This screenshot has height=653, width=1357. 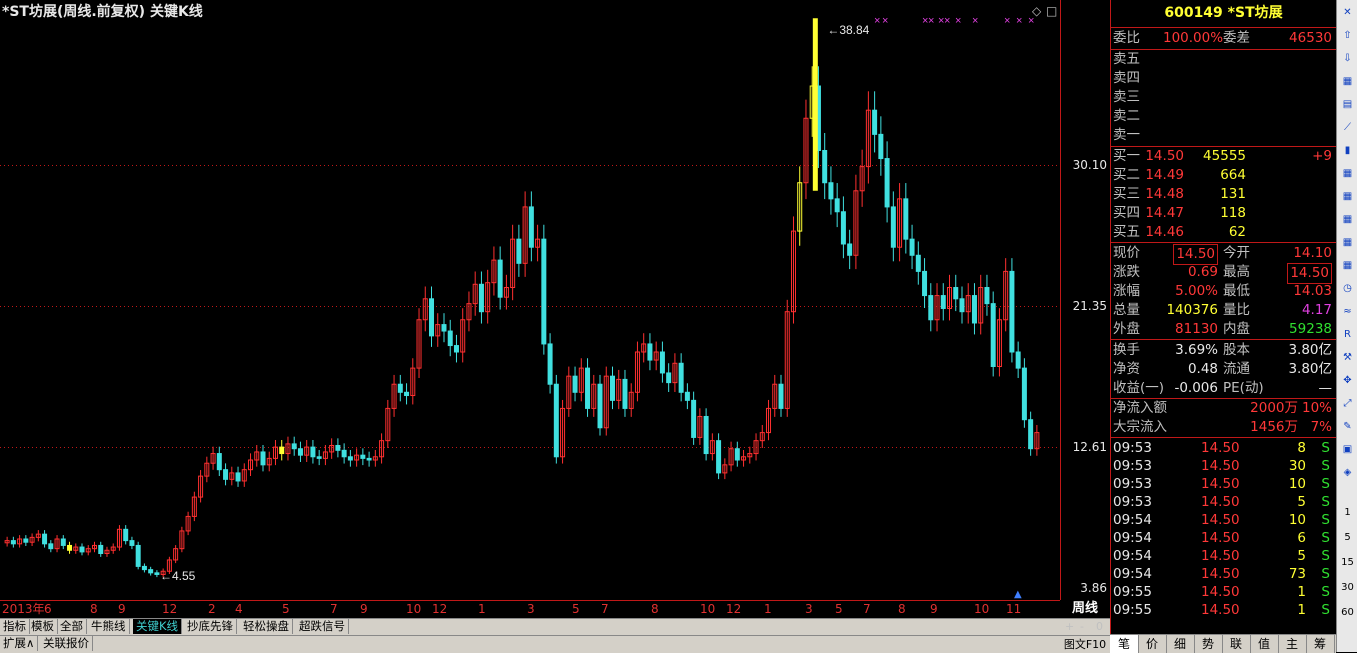 I want to click on tab-bottom-pioneer: 抄底先锋, so click(x=210, y=626).